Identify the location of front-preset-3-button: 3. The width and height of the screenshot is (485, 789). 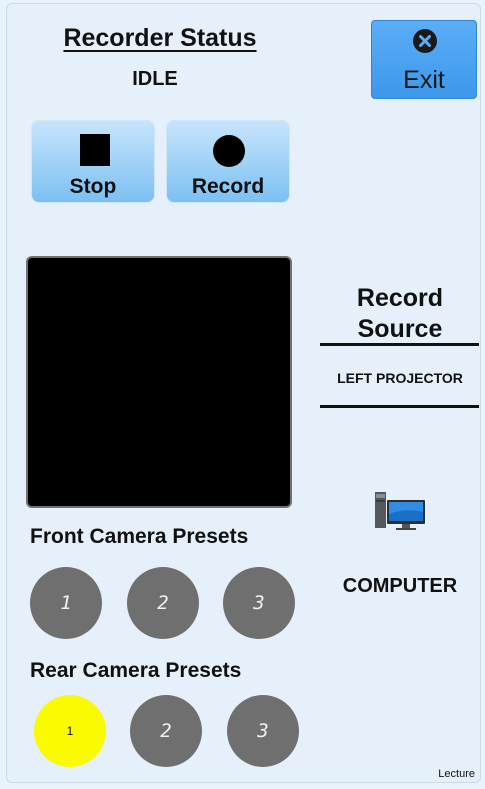
(259, 603).